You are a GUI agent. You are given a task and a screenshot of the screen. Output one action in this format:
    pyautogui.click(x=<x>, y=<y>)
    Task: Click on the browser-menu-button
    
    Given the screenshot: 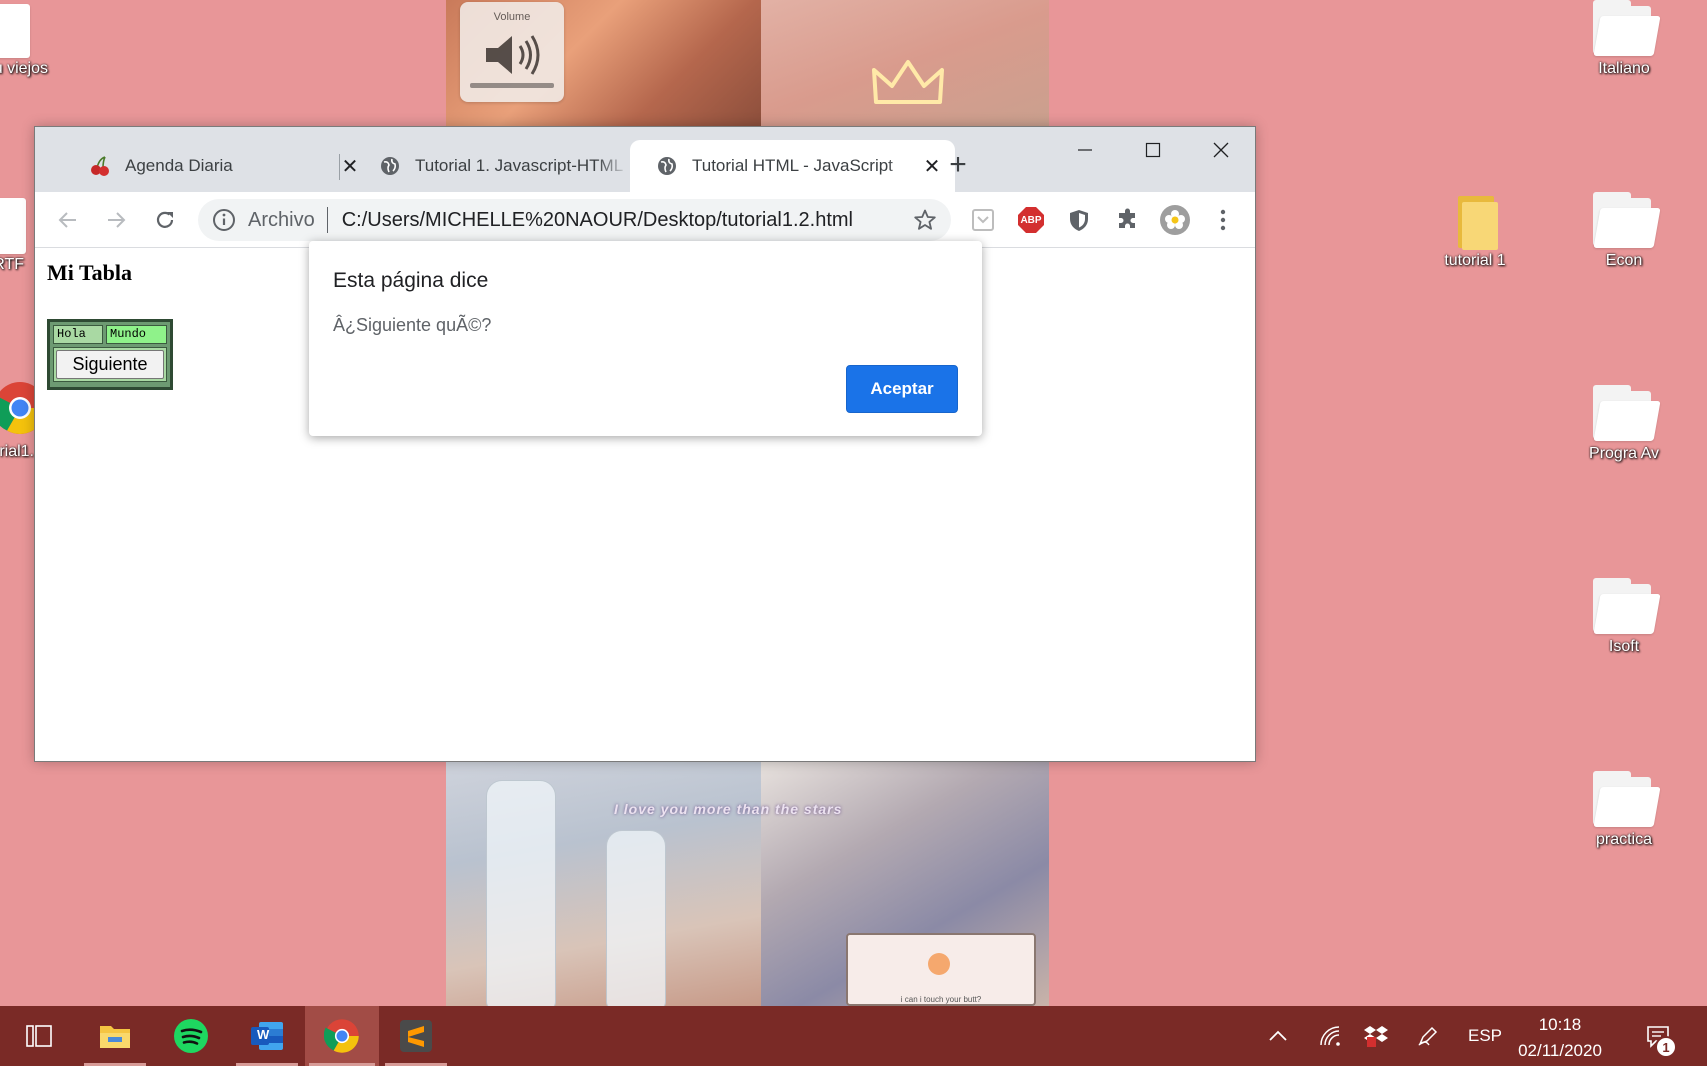 What is the action you would take?
    pyautogui.click(x=1223, y=220)
    